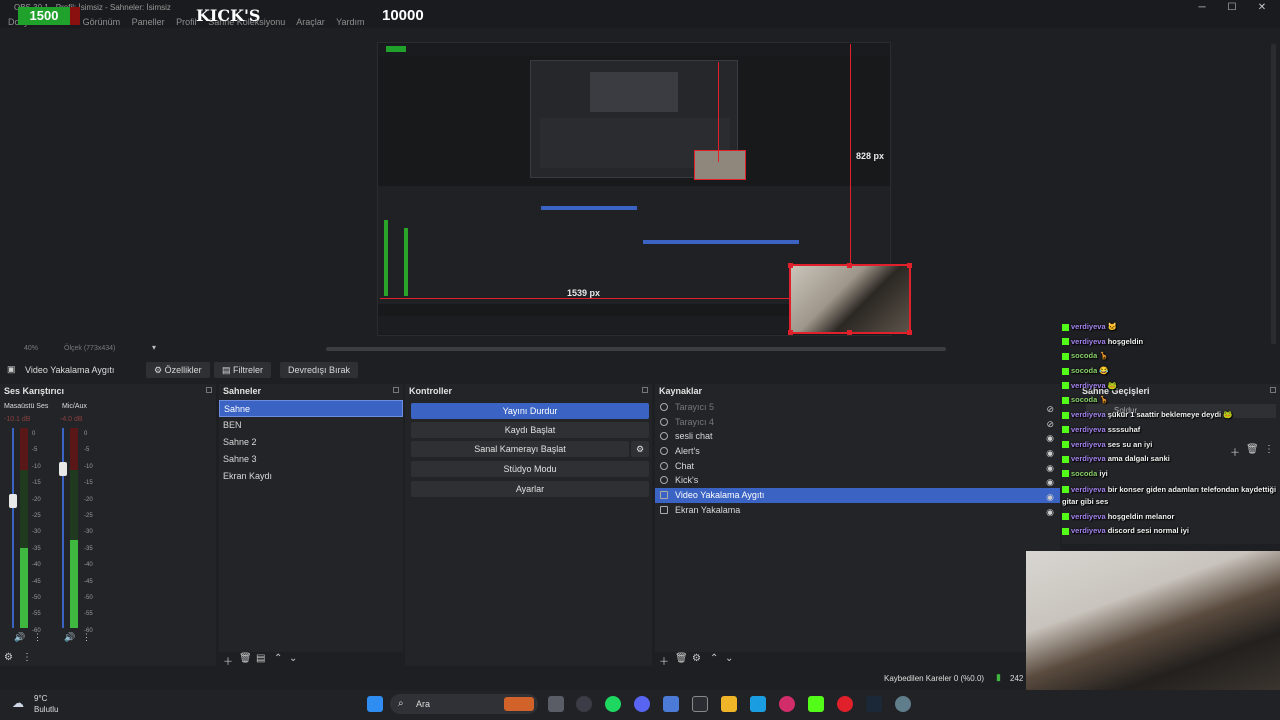  What do you see at coordinates (1125, 341) in the screenshot?
I see `chat-text: hoşgeldin` at bounding box center [1125, 341].